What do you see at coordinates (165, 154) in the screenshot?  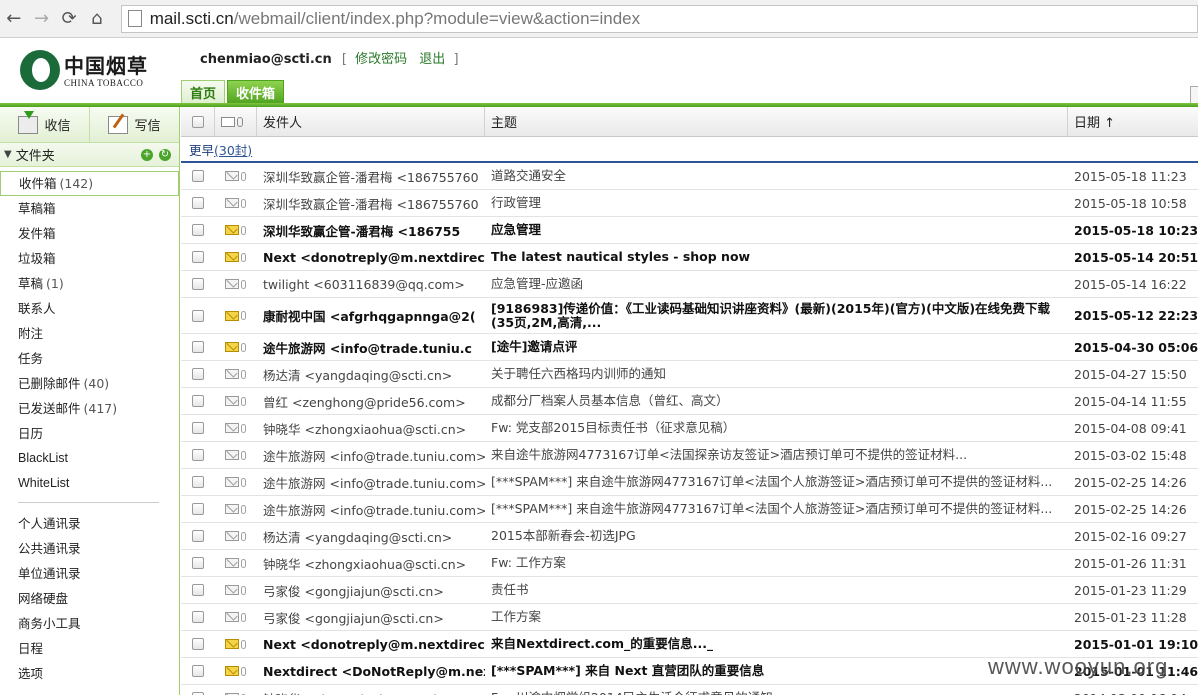 I see `refresh-folder-icon: ↻` at bounding box center [165, 154].